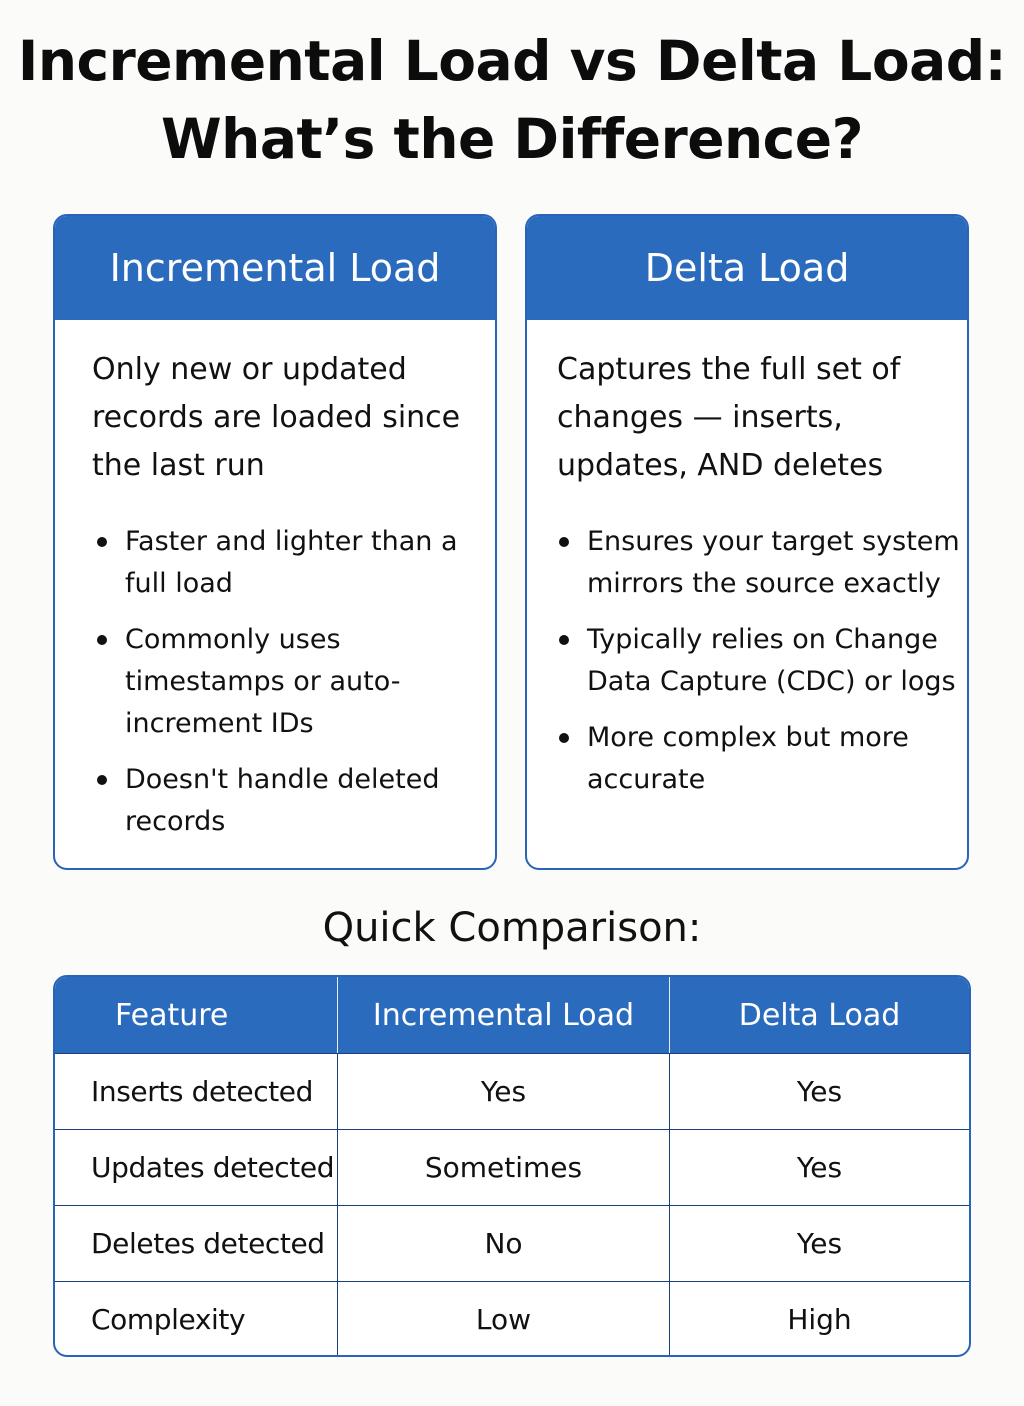  What do you see at coordinates (819, 1318) in the screenshot?
I see `table-cell-delta: High` at bounding box center [819, 1318].